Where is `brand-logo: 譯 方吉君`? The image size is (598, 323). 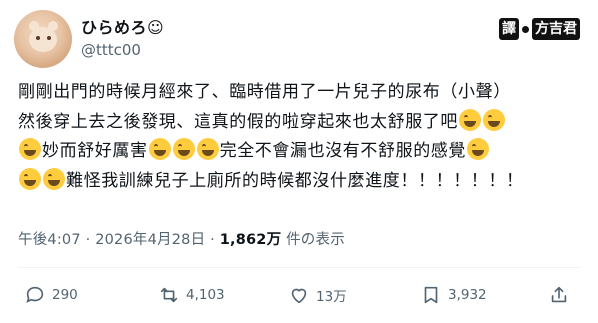 brand-logo: 譯 方吉君 is located at coordinates (539, 29).